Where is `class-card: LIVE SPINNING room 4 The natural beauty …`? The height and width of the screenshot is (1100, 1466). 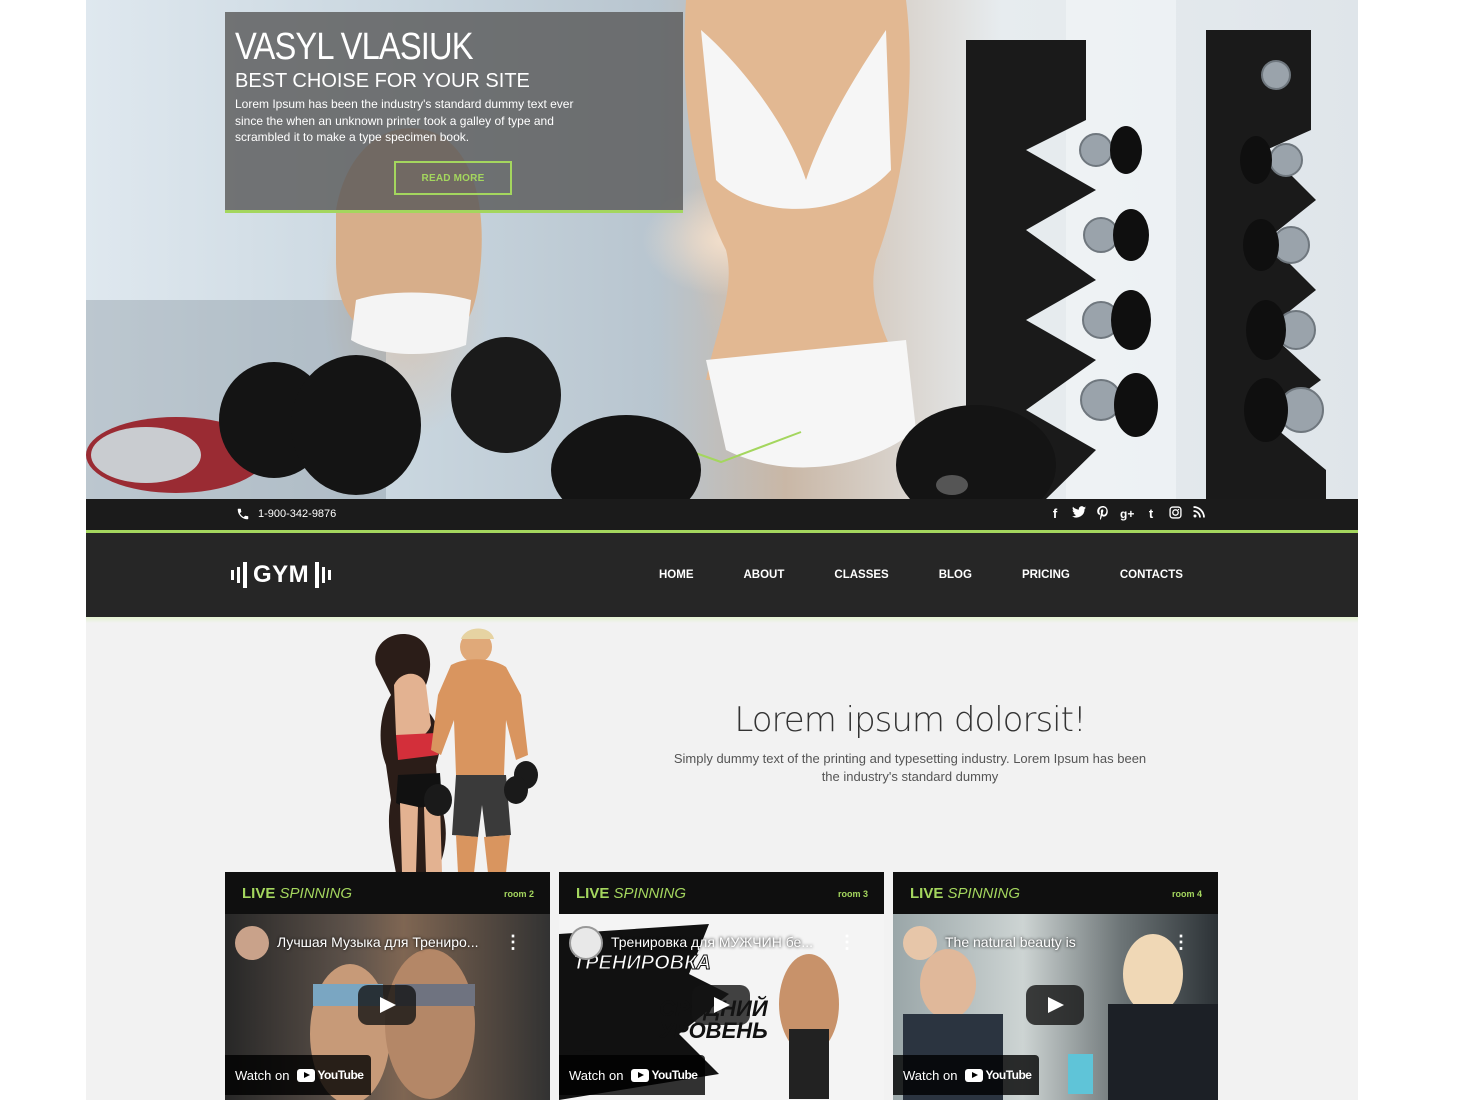
class-card: LIVE SPINNING room 4 The natural beauty … is located at coordinates (1055, 986).